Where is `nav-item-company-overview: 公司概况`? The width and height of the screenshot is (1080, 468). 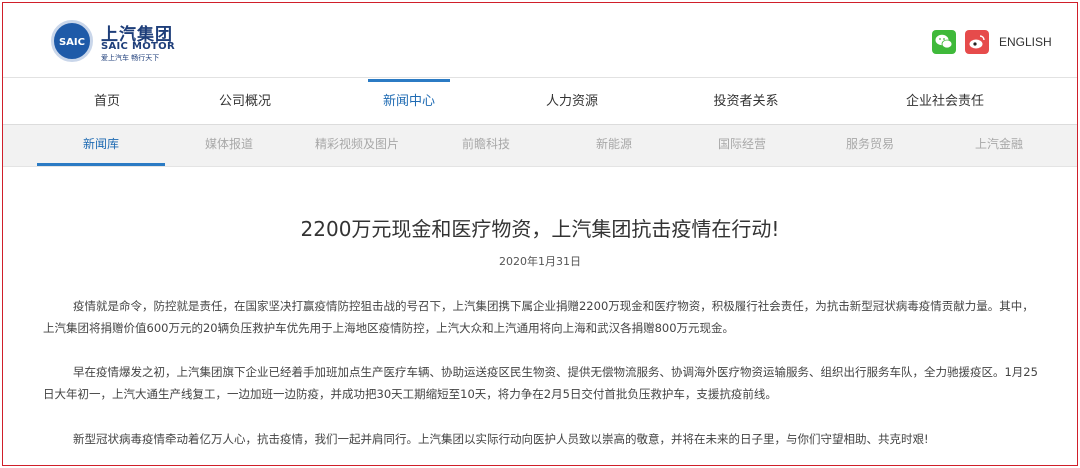
nav-item-company-overview: 公司概况 is located at coordinates (245, 102).